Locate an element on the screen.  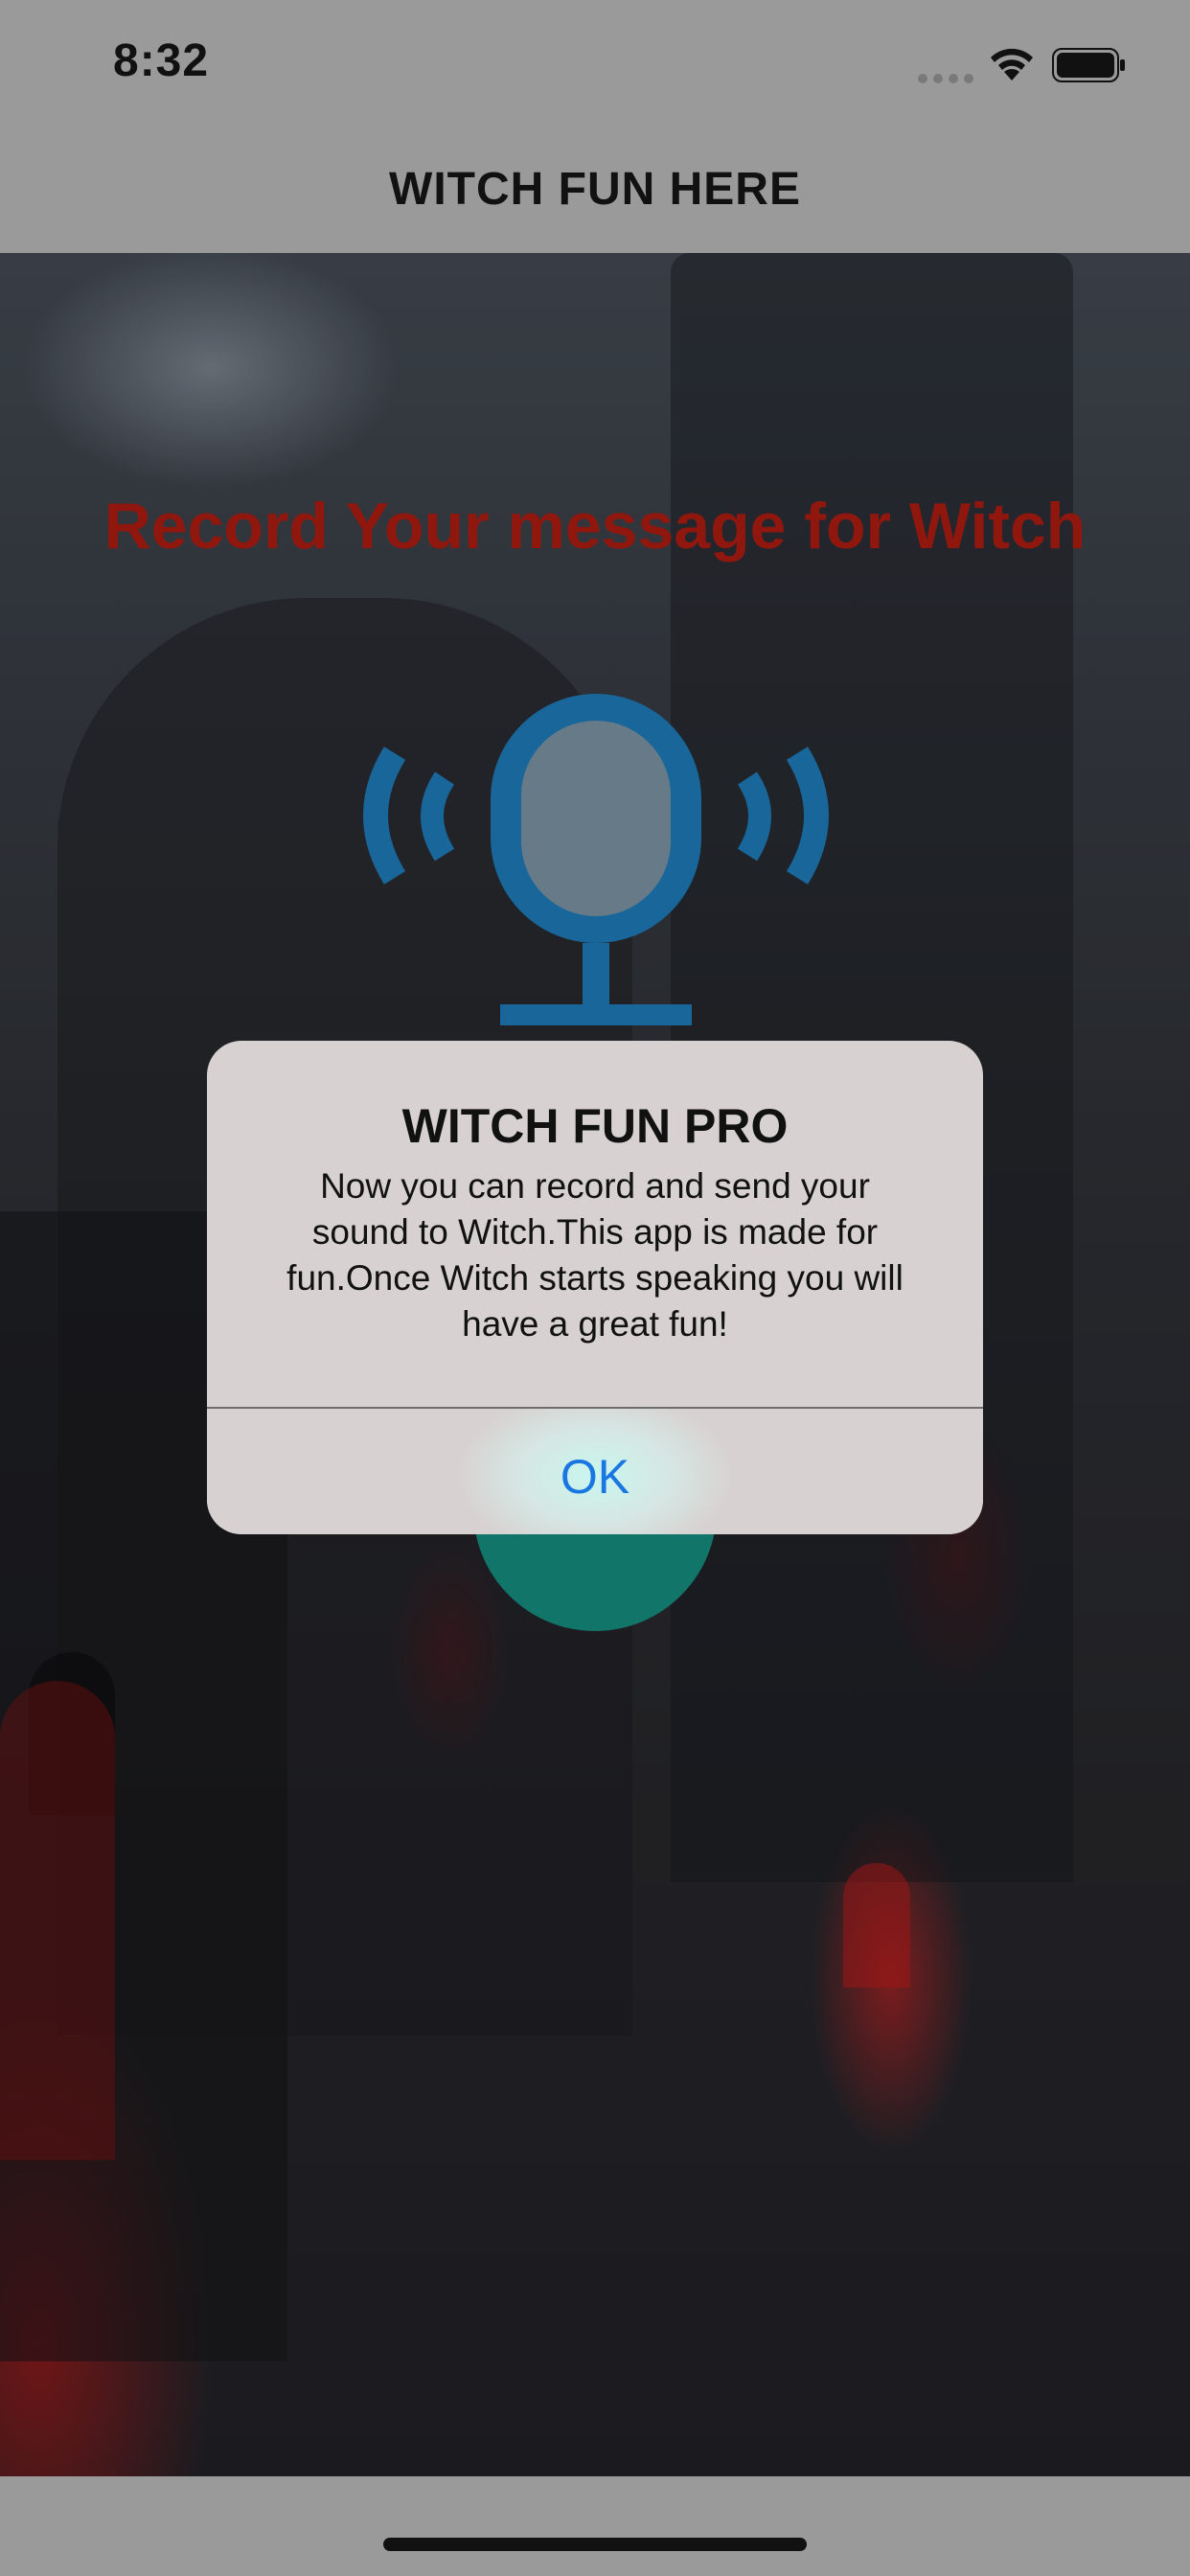
home-indicator is located at coordinates (595, 2544).